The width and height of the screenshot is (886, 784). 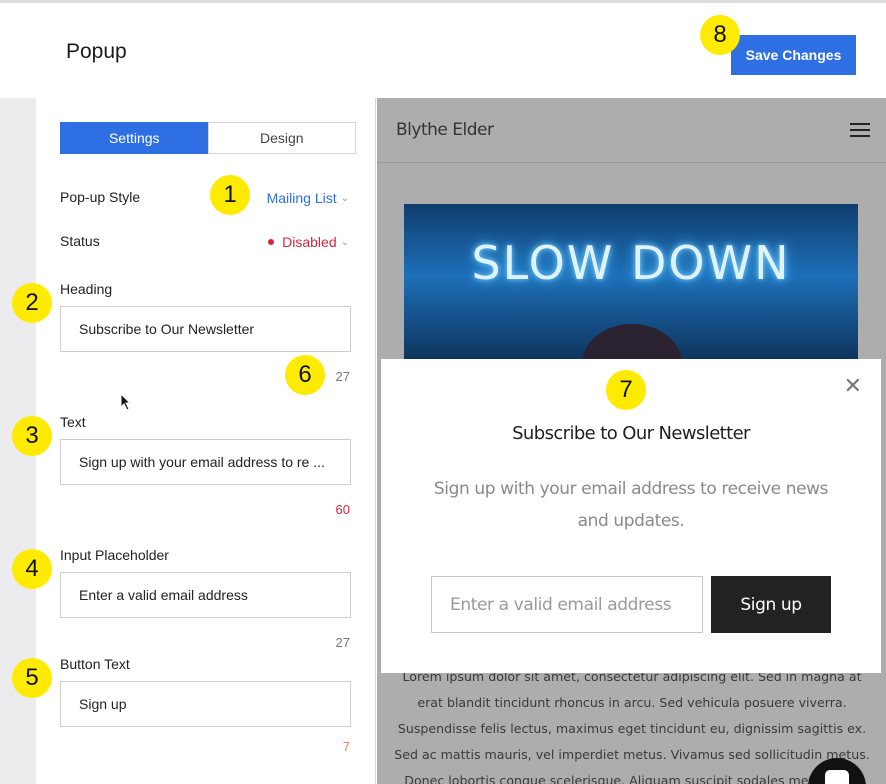 I want to click on hamburger-menu-icon, so click(x=860, y=130).